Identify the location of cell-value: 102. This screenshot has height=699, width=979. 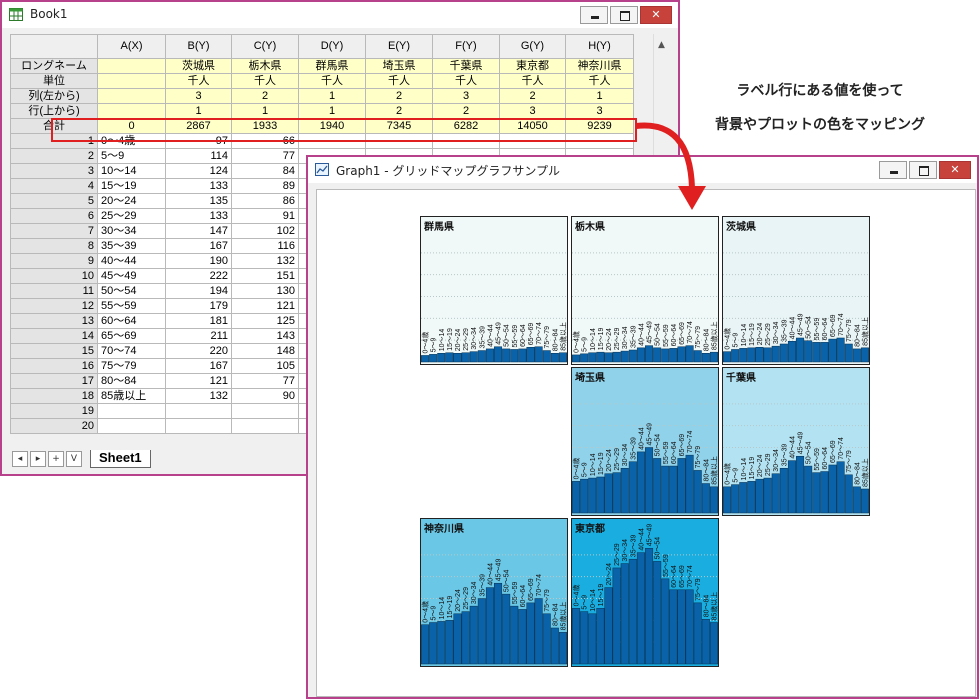
(265, 231).